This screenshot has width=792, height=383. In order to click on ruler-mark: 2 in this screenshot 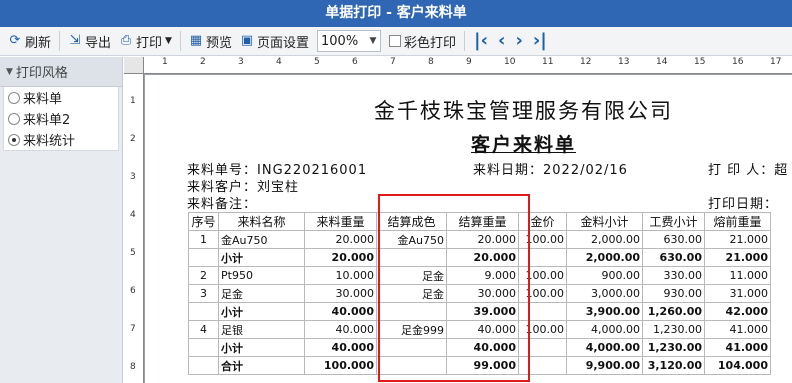, I will do `click(203, 62)`.